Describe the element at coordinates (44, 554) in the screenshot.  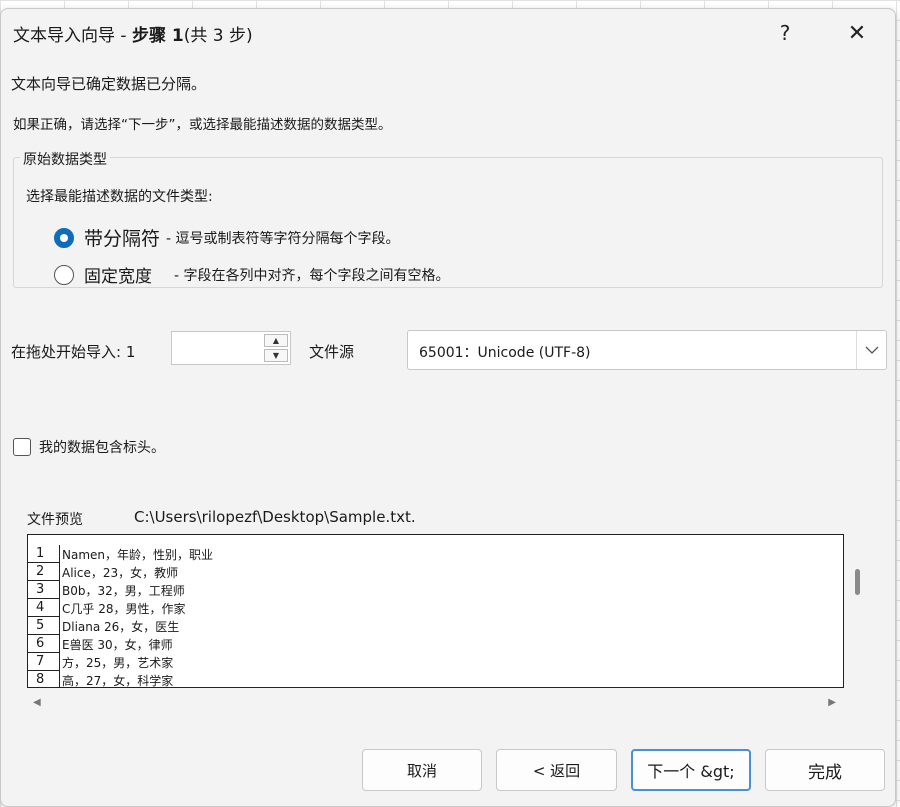
I see `row-number: 1` at that location.